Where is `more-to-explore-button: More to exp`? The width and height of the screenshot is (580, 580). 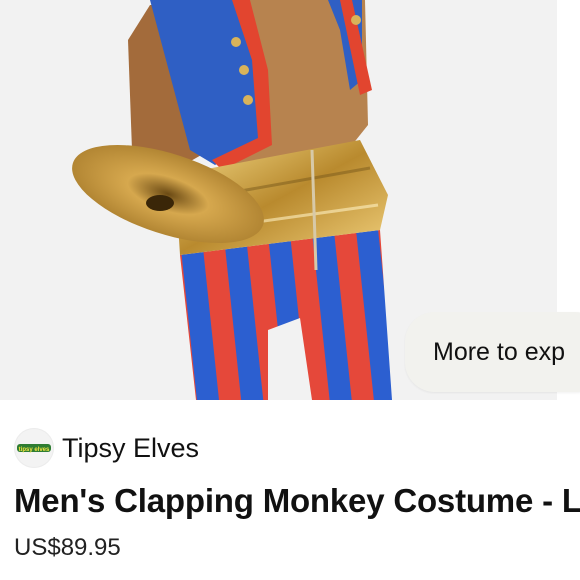
more-to-explore-button: More to exp is located at coordinates (492, 352).